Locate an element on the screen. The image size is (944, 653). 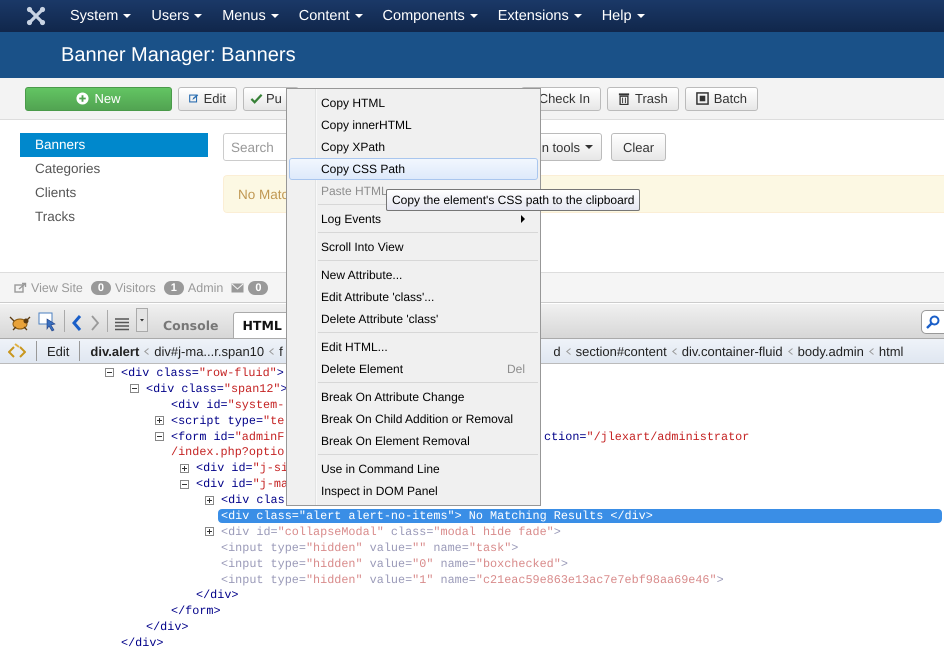
breadcrumb-item: div.container-fluid is located at coordinates (732, 351).